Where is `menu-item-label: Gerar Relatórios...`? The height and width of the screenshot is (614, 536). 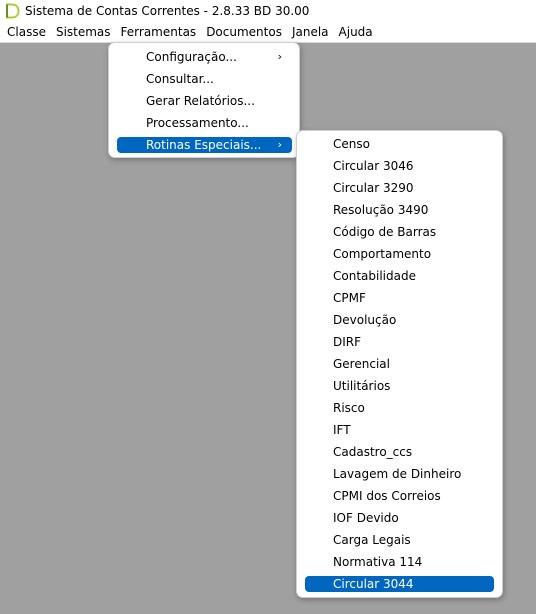 menu-item-label: Gerar Relatórios... is located at coordinates (200, 101).